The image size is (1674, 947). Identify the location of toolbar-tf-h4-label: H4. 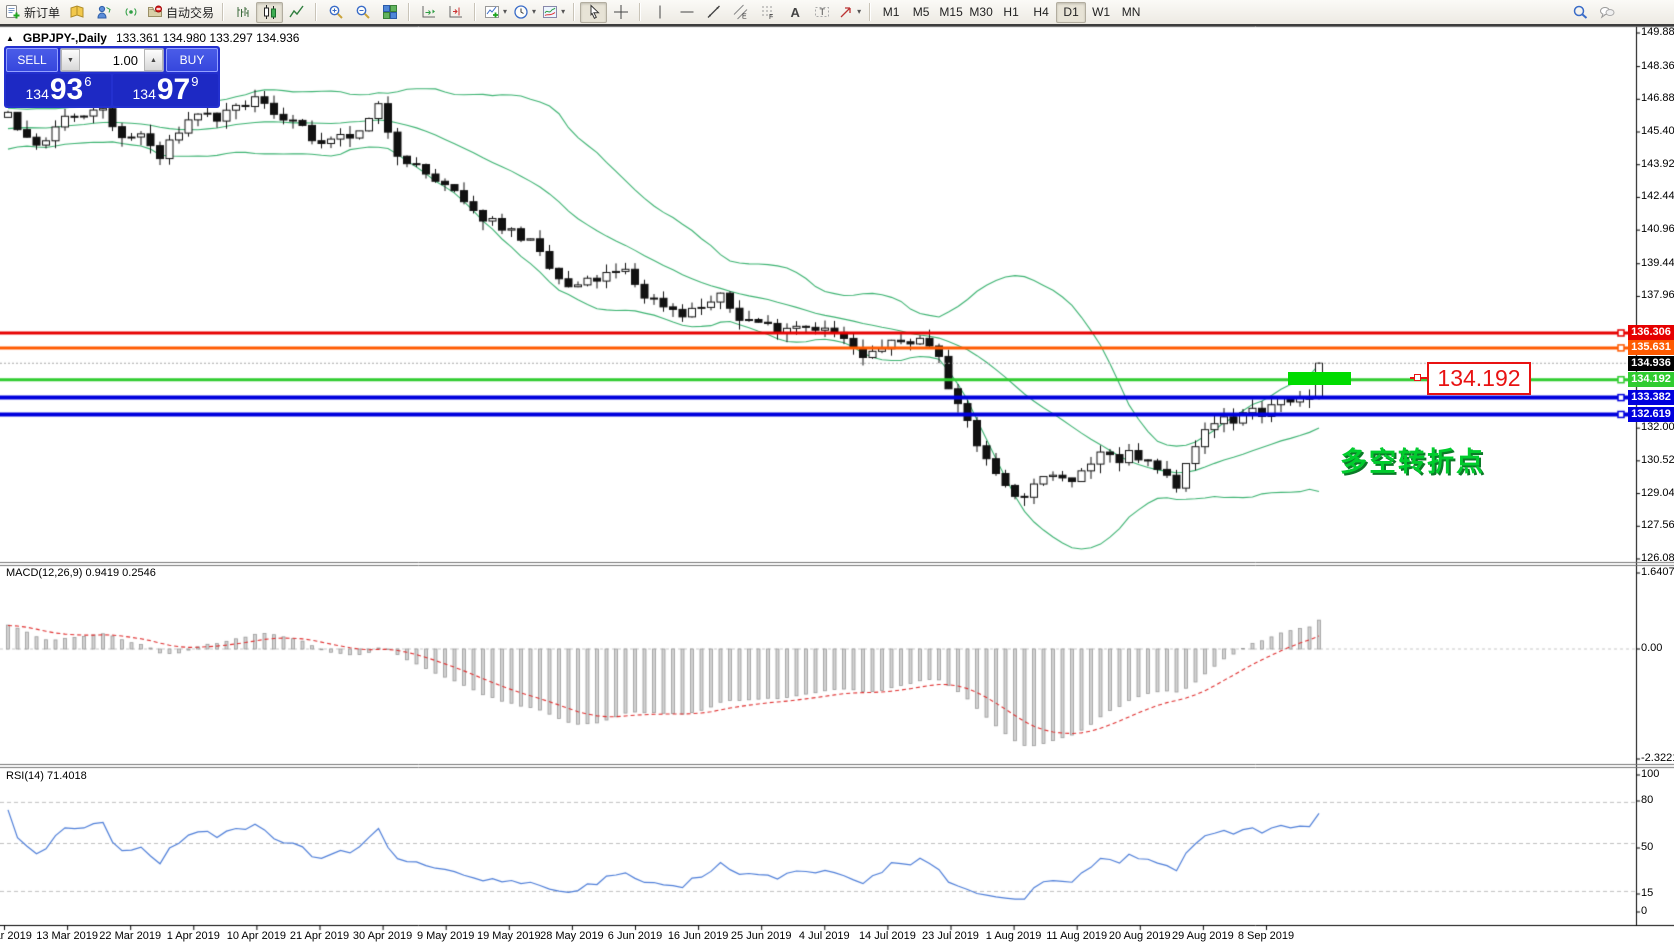
(1041, 12).